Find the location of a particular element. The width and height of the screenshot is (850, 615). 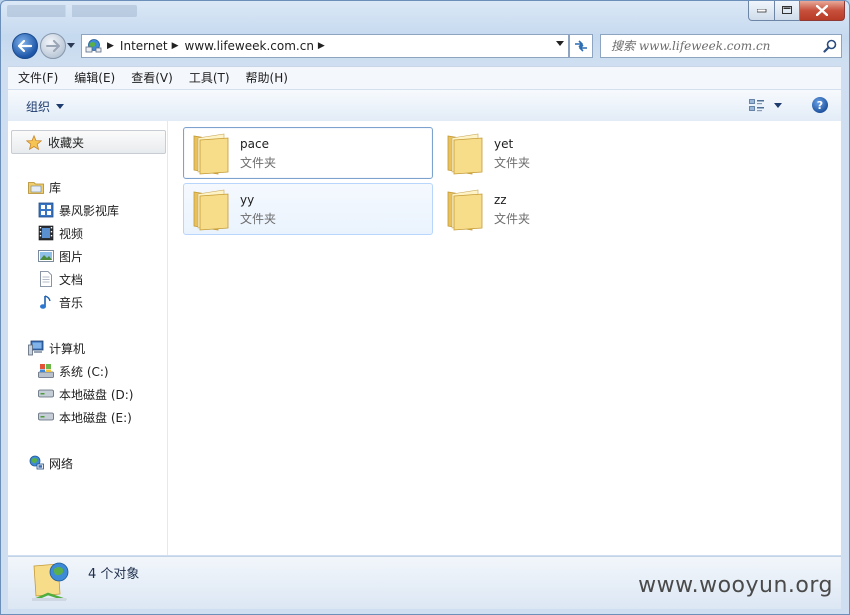

search-box is located at coordinates (721, 46).